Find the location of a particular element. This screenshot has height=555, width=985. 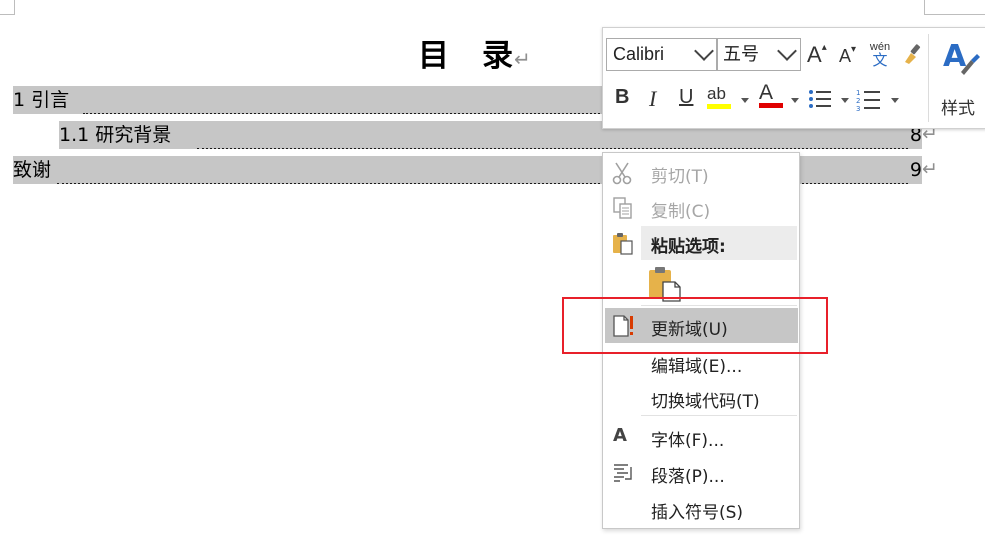

font-name-combobox: Calibri is located at coordinates (662, 54).